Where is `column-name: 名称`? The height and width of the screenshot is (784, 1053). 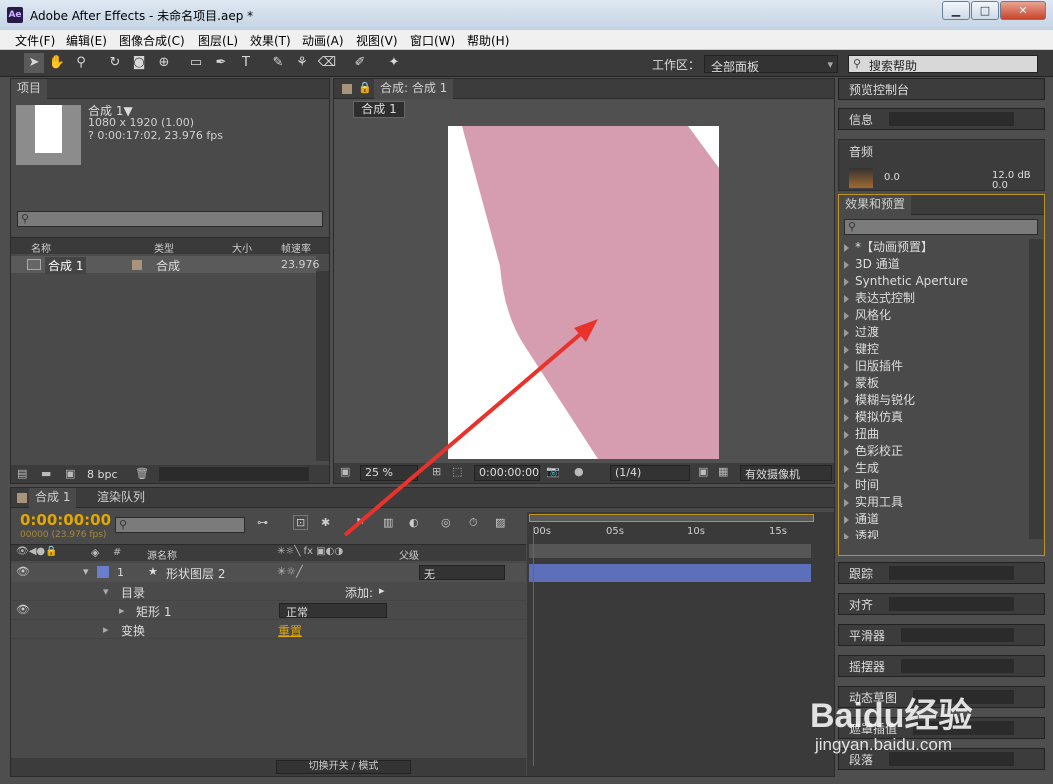
column-name: 名称 is located at coordinates (41, 247).